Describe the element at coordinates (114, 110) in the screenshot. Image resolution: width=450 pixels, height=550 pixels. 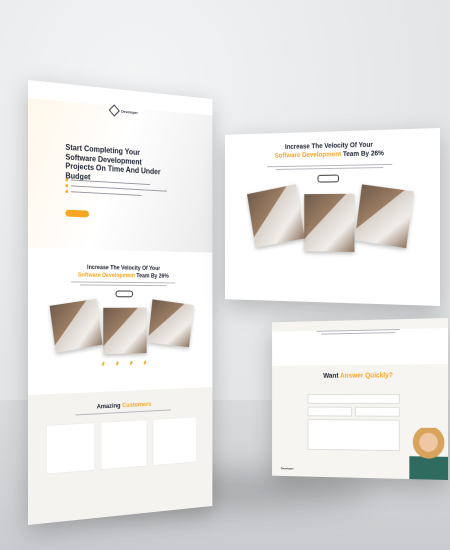
I see `logo-icon` at that location.